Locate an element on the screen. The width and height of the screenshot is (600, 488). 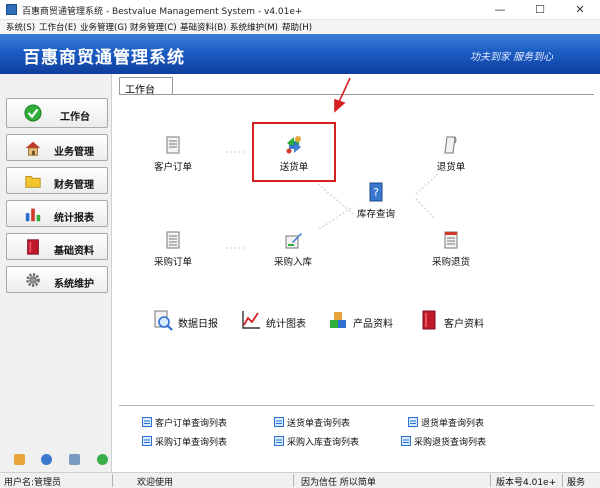
clock-icon is located at coordinates (46, 459).